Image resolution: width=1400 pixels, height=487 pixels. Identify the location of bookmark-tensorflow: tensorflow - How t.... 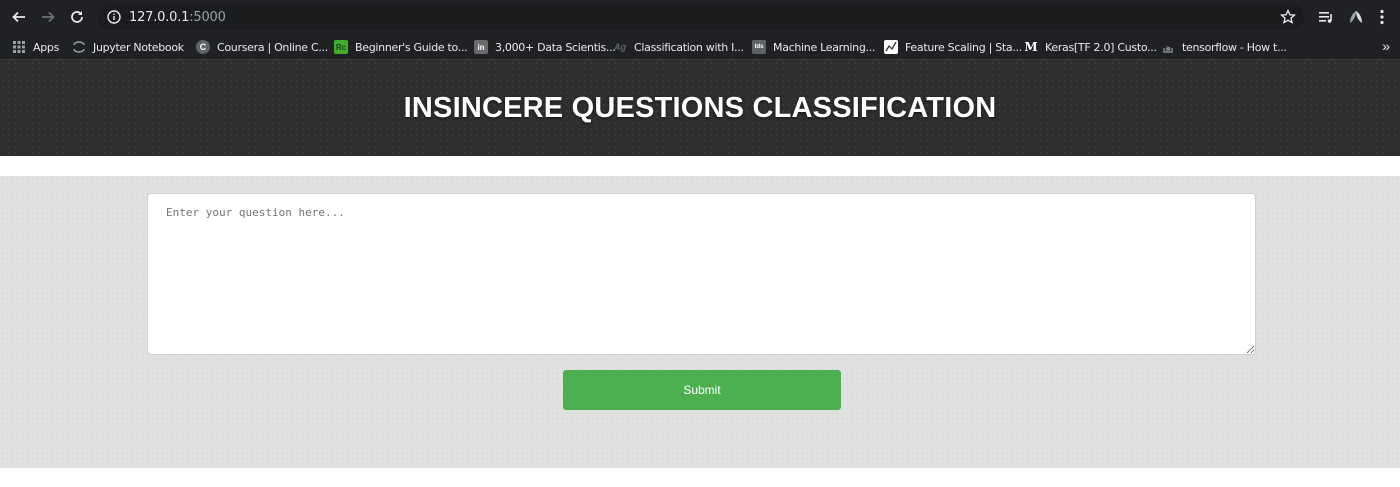
(1224, 47).